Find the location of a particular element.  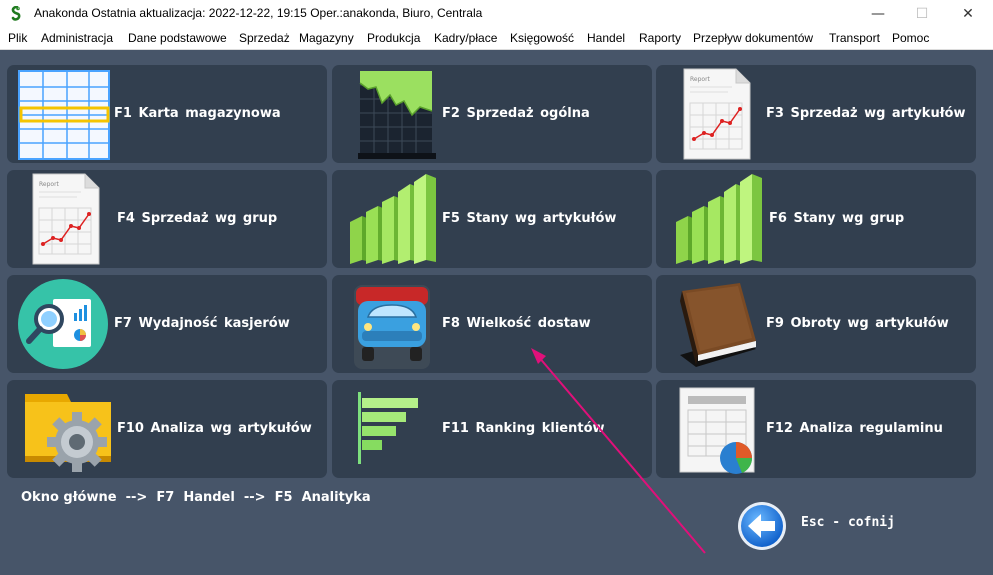

tile-label: F10 Analiza wg artykułów is located at coordinates (214, 428).